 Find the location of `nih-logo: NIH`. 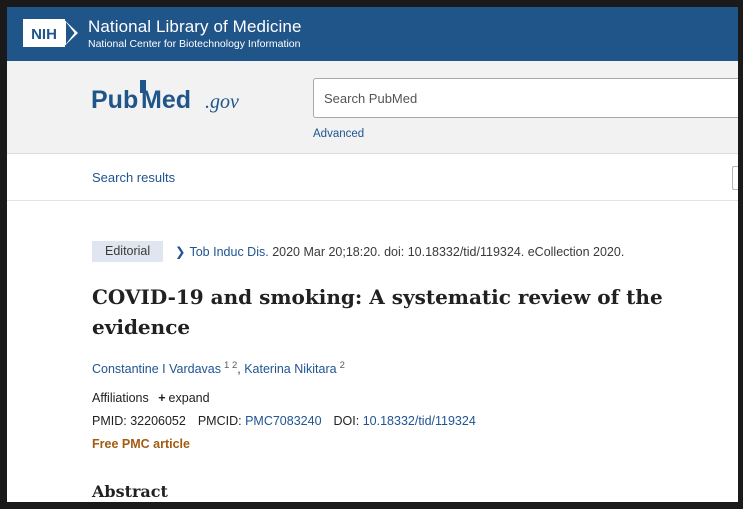

nih-logo: NIH is located at coordinates (52, 35).